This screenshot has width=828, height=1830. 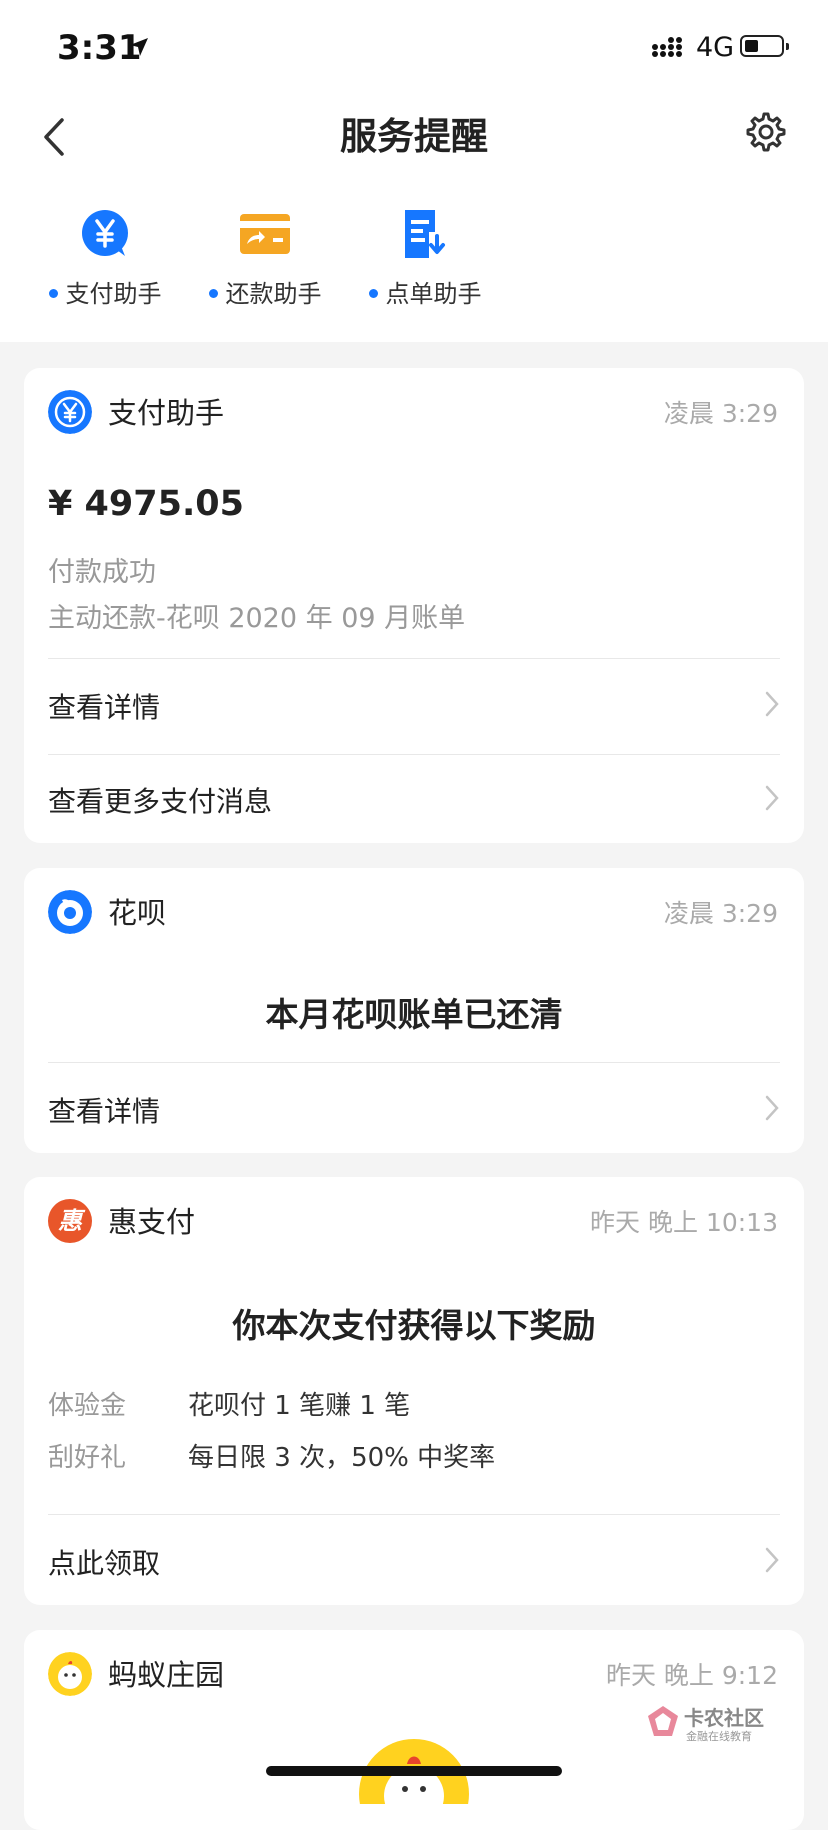 I want to click on card-header: 花呗 凌晨 3:29, so click(x=414, y=913).